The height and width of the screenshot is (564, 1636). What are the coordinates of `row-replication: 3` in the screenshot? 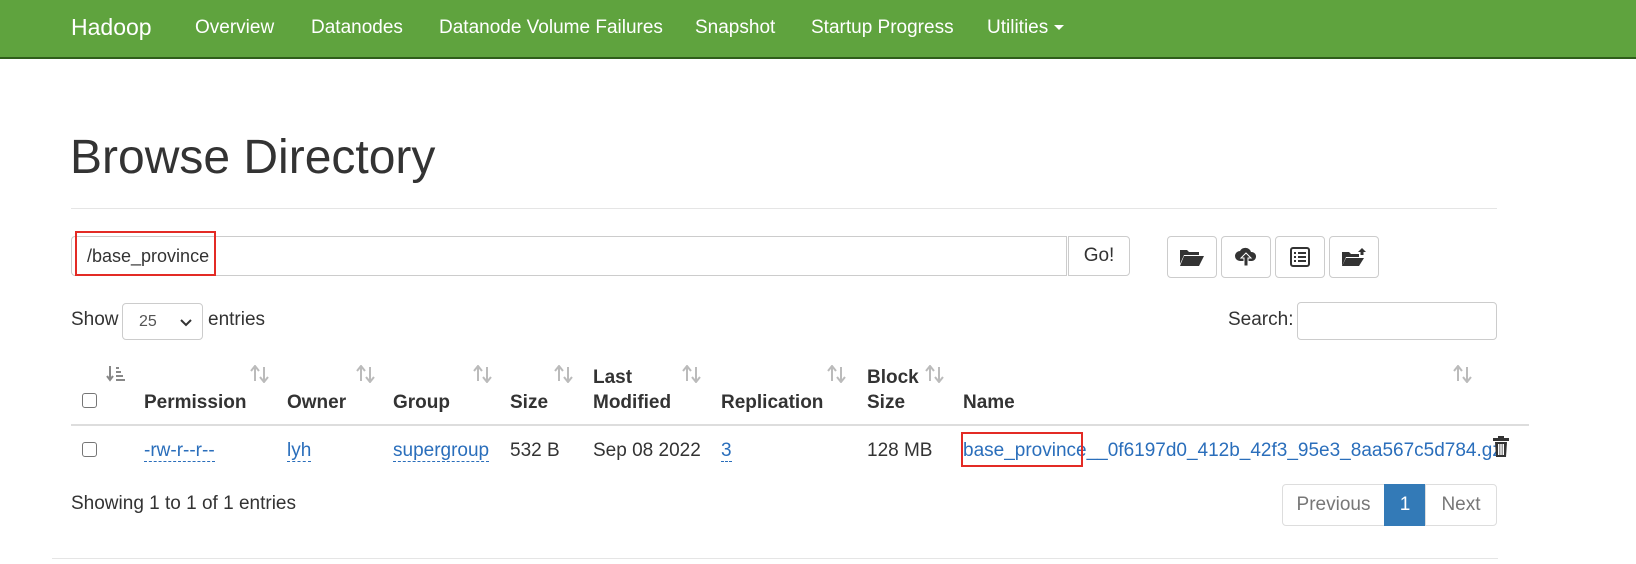 It's located at (726, 451).